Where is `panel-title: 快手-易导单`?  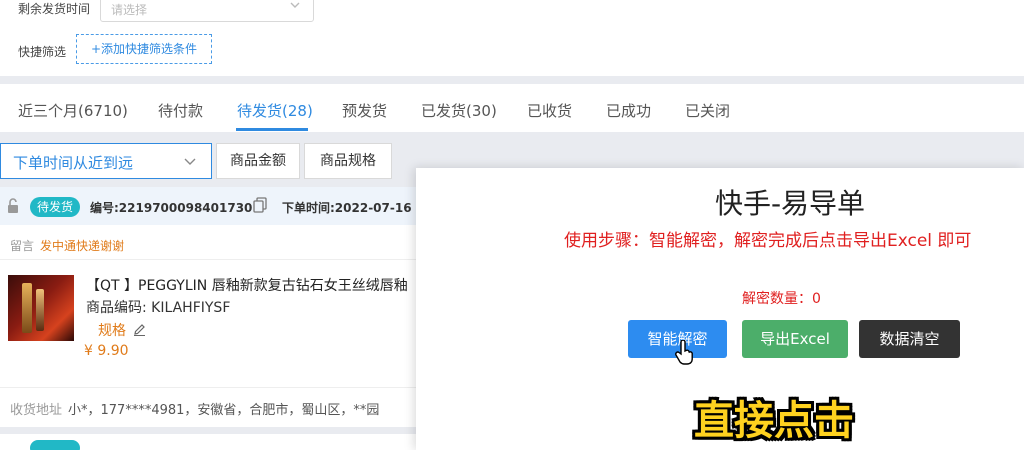
panel-title: 快手-易导单 is located at coordinates (790, 203).